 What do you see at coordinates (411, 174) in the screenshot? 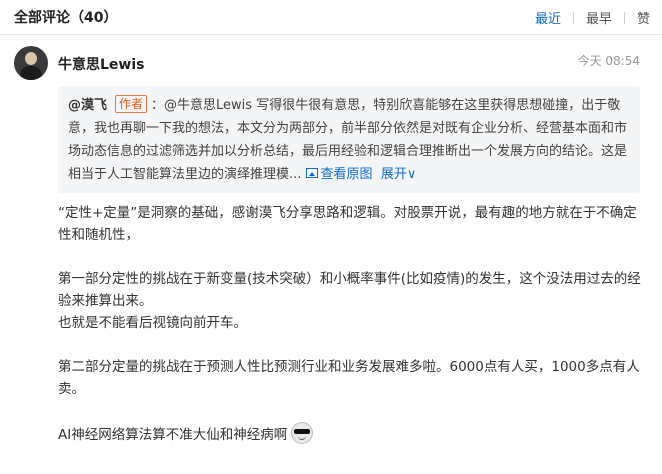
I see `chevron-down-icon: ∨` at bounding box center [411, 174].